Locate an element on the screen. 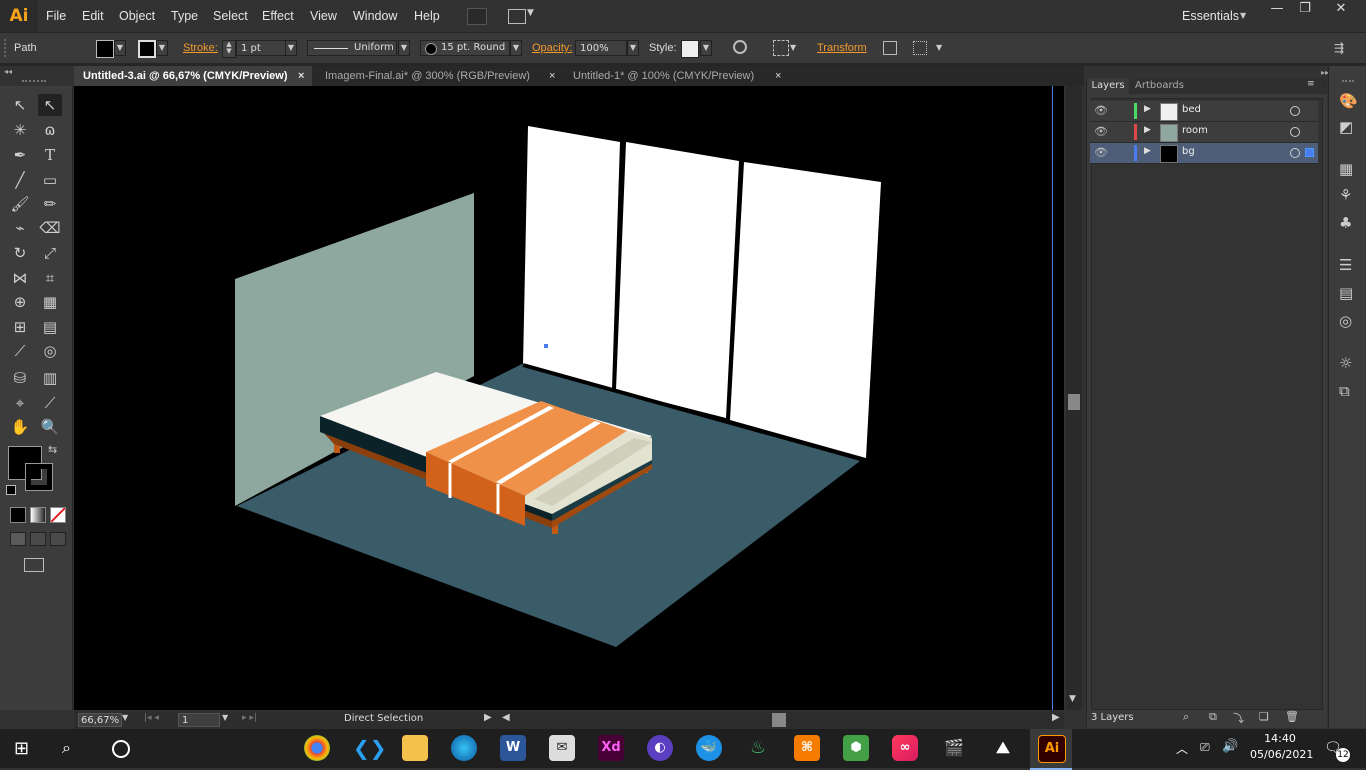 The height and width of the screenshot is (770, 1366). workspace-switcher: Essentials is located at coordinates (1210, 16).